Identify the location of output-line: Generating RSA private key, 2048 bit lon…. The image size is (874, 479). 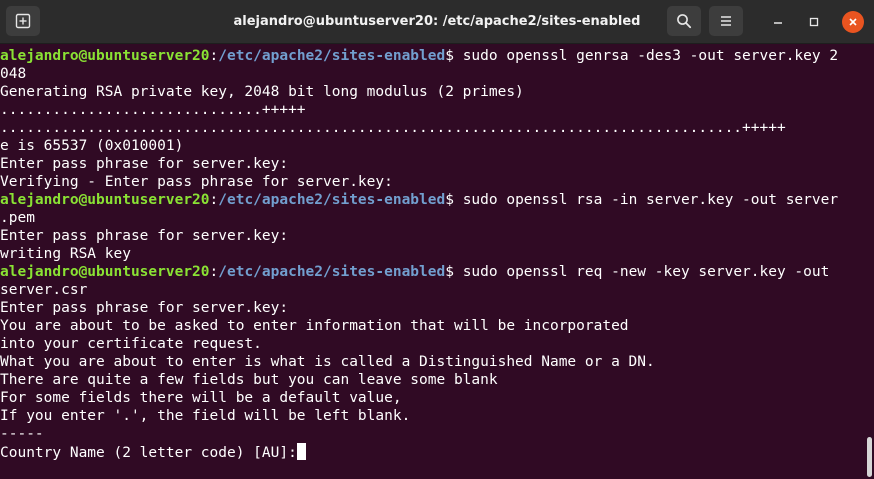
(262, 92).